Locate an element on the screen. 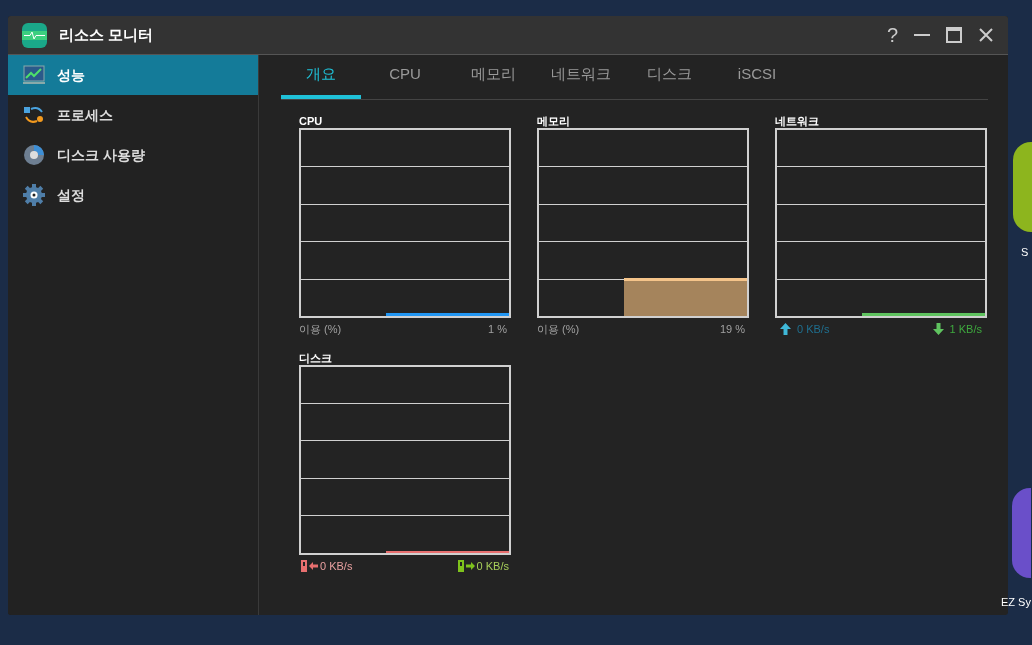 This screenshot has width=1032, height=645. tab: CPU is located at coordinates (405, 76).